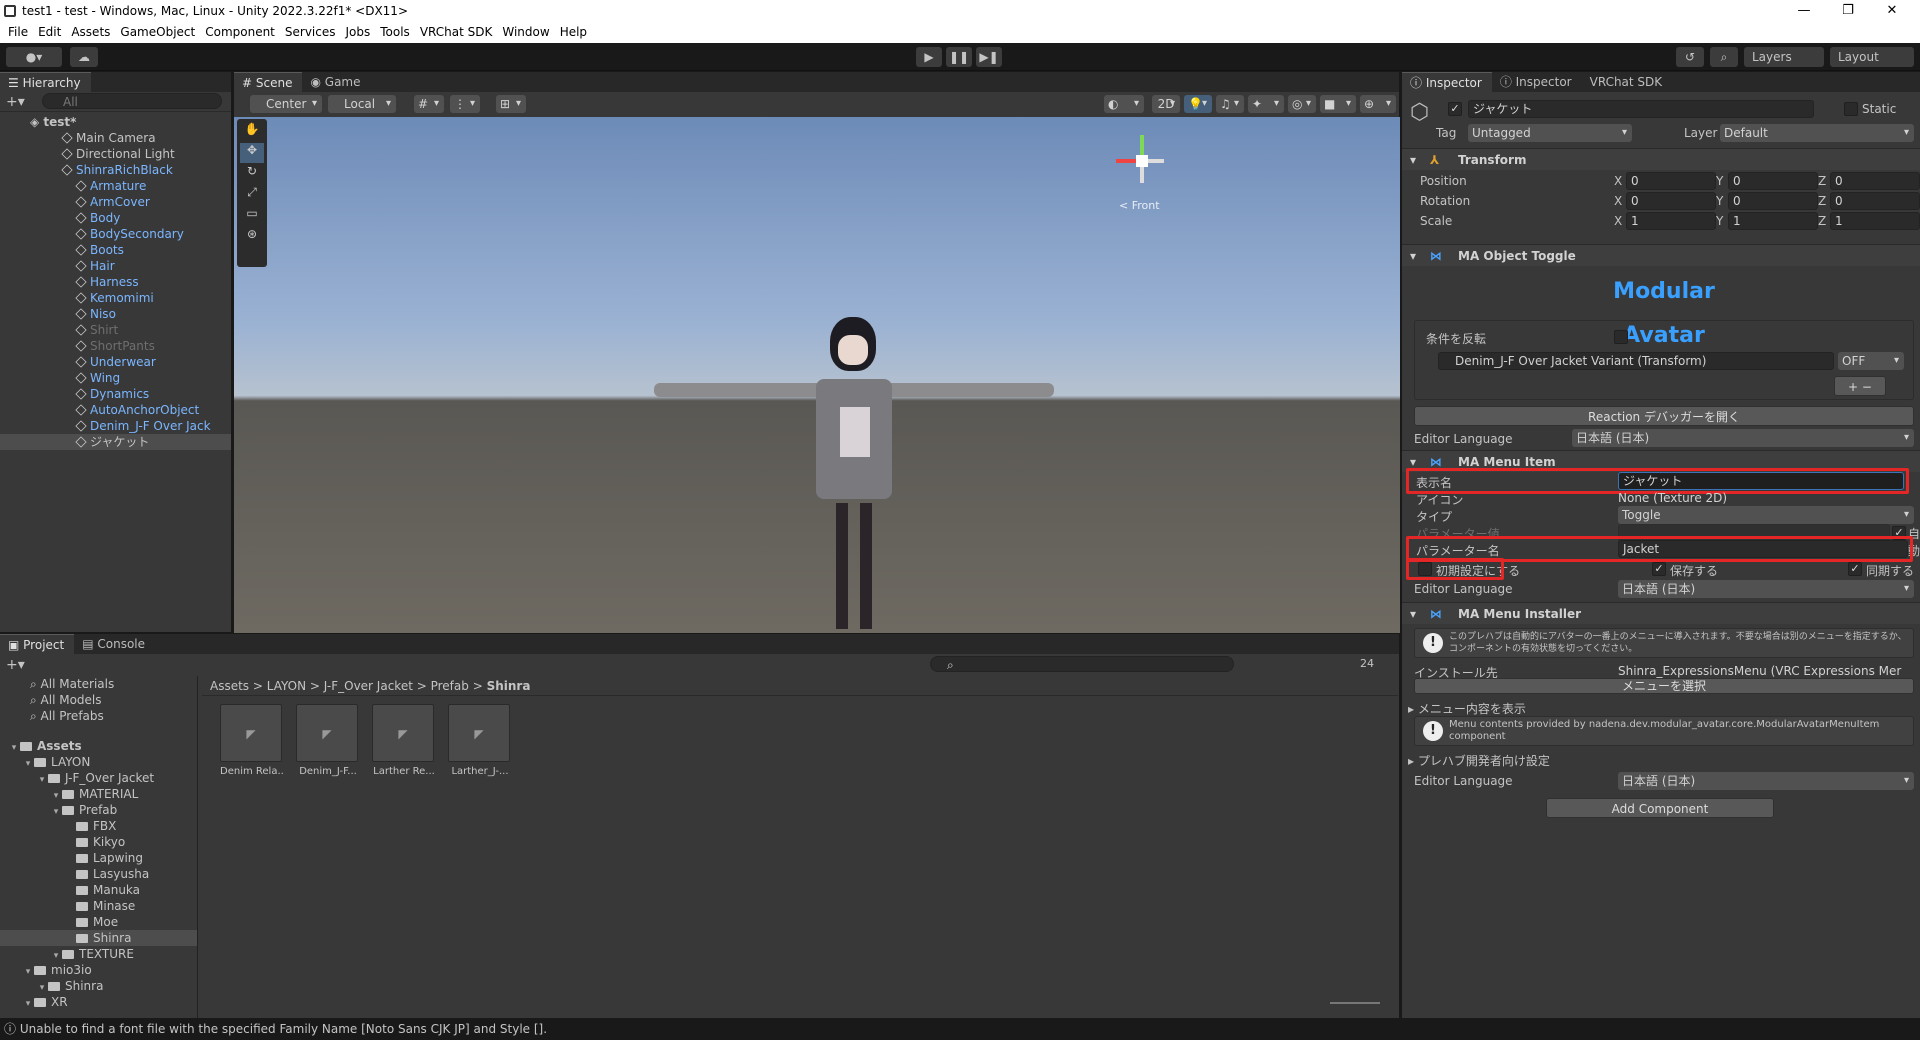 The image size is (1920, 1040). What do you see at coordinates (98, 826) in the screenshot?
I see `project-folder: FBX` at bounding box center [98, 826].